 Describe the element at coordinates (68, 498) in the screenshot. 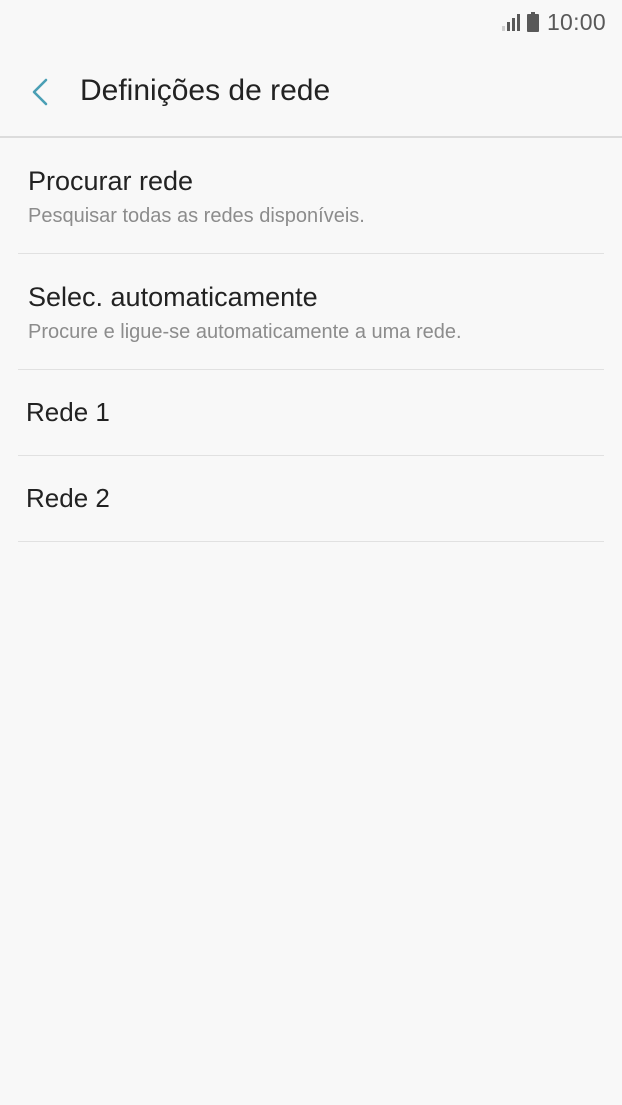

I see `list-item-title: Rede 2` at that location.